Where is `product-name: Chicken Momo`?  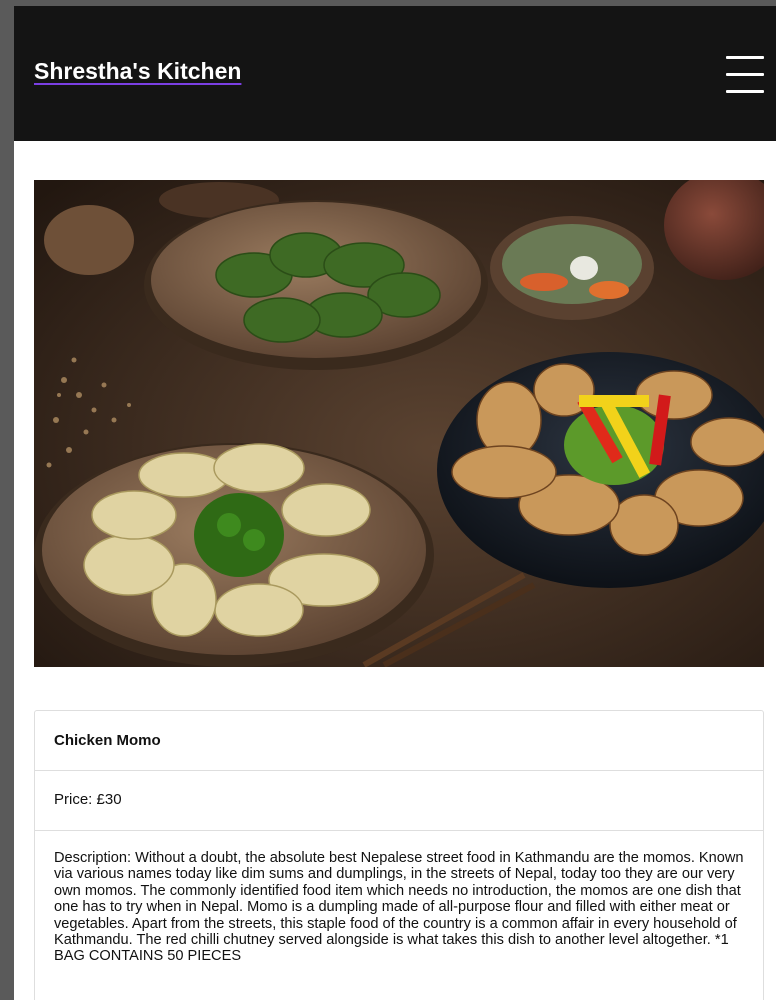 product-name: Chicken Momo is located at coordinates (399, 741).